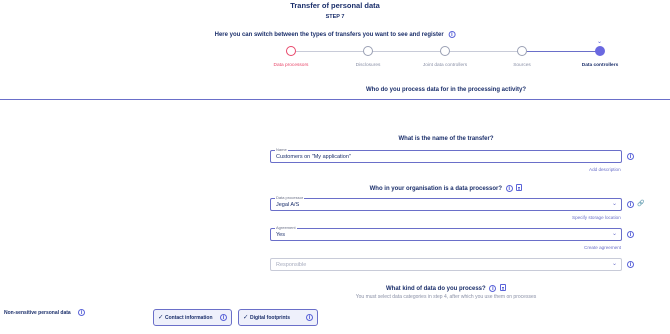 The width and height of the screenshot is (670, 334). Describe the element at coordinates (602, 247) in the screenshot. I see `create-agreement-link: Create agreement` at that location.